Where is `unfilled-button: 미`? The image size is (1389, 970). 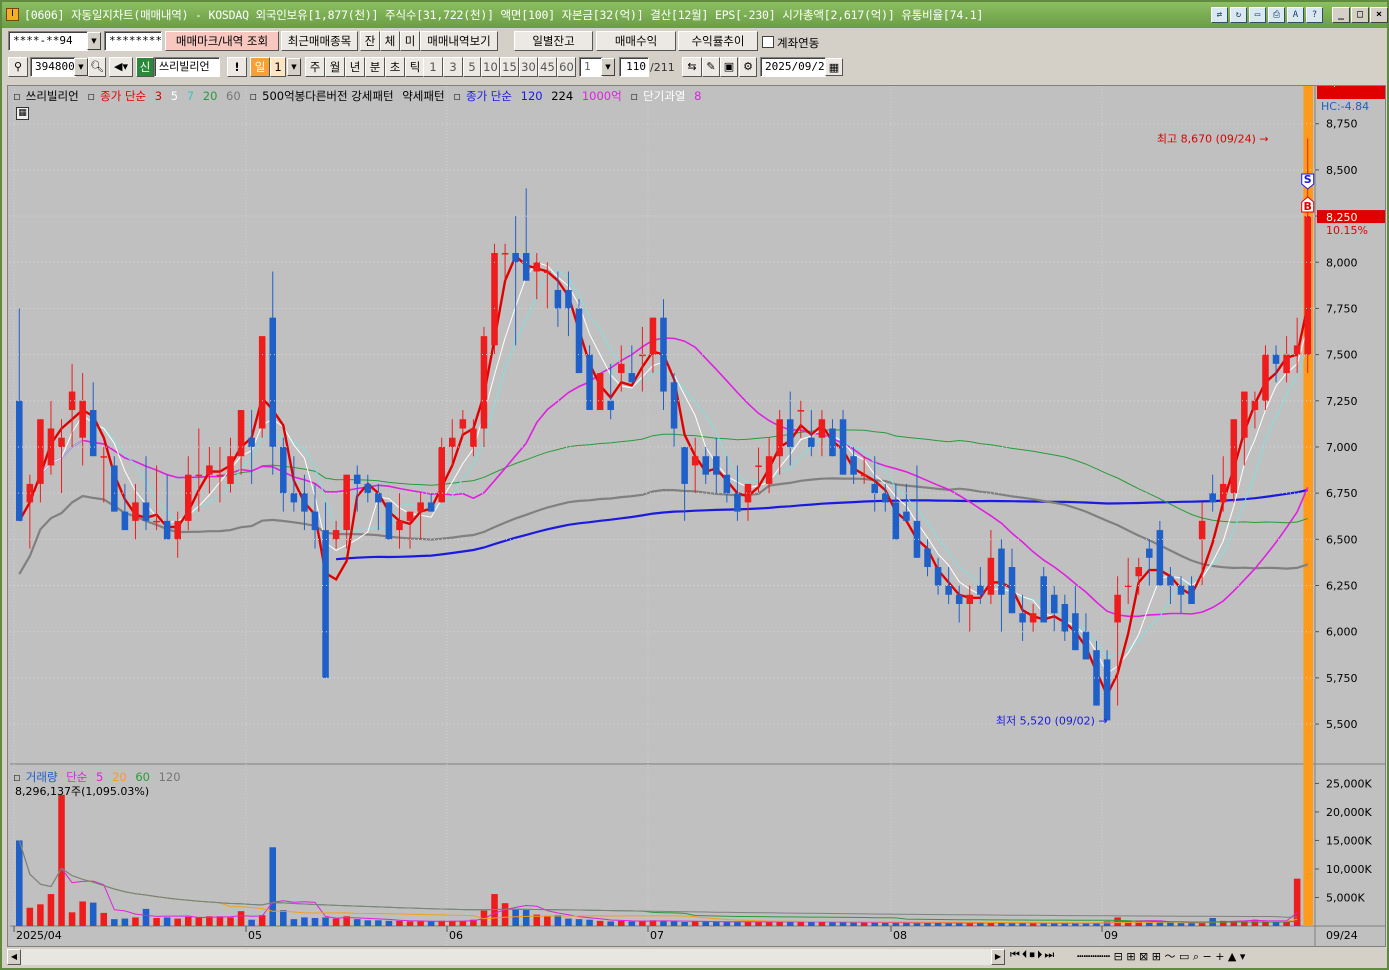 unfilled-button: 미 is located at coordinates (410, 41).